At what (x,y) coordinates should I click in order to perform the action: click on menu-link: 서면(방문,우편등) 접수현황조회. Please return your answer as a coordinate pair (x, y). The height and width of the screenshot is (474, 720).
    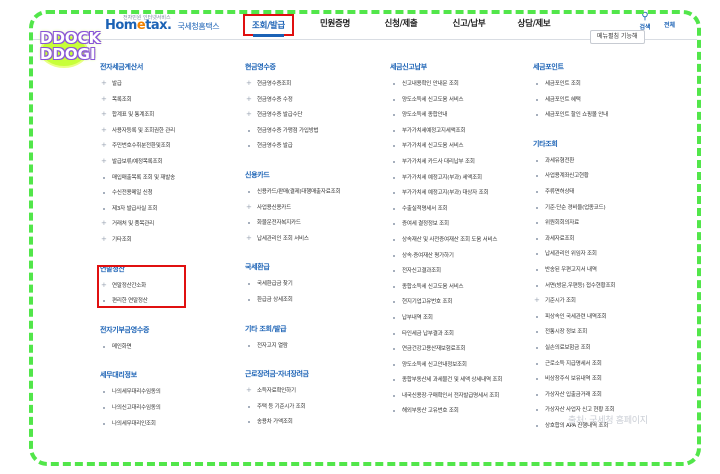
    Looking at the image, I should click on (574, 290).